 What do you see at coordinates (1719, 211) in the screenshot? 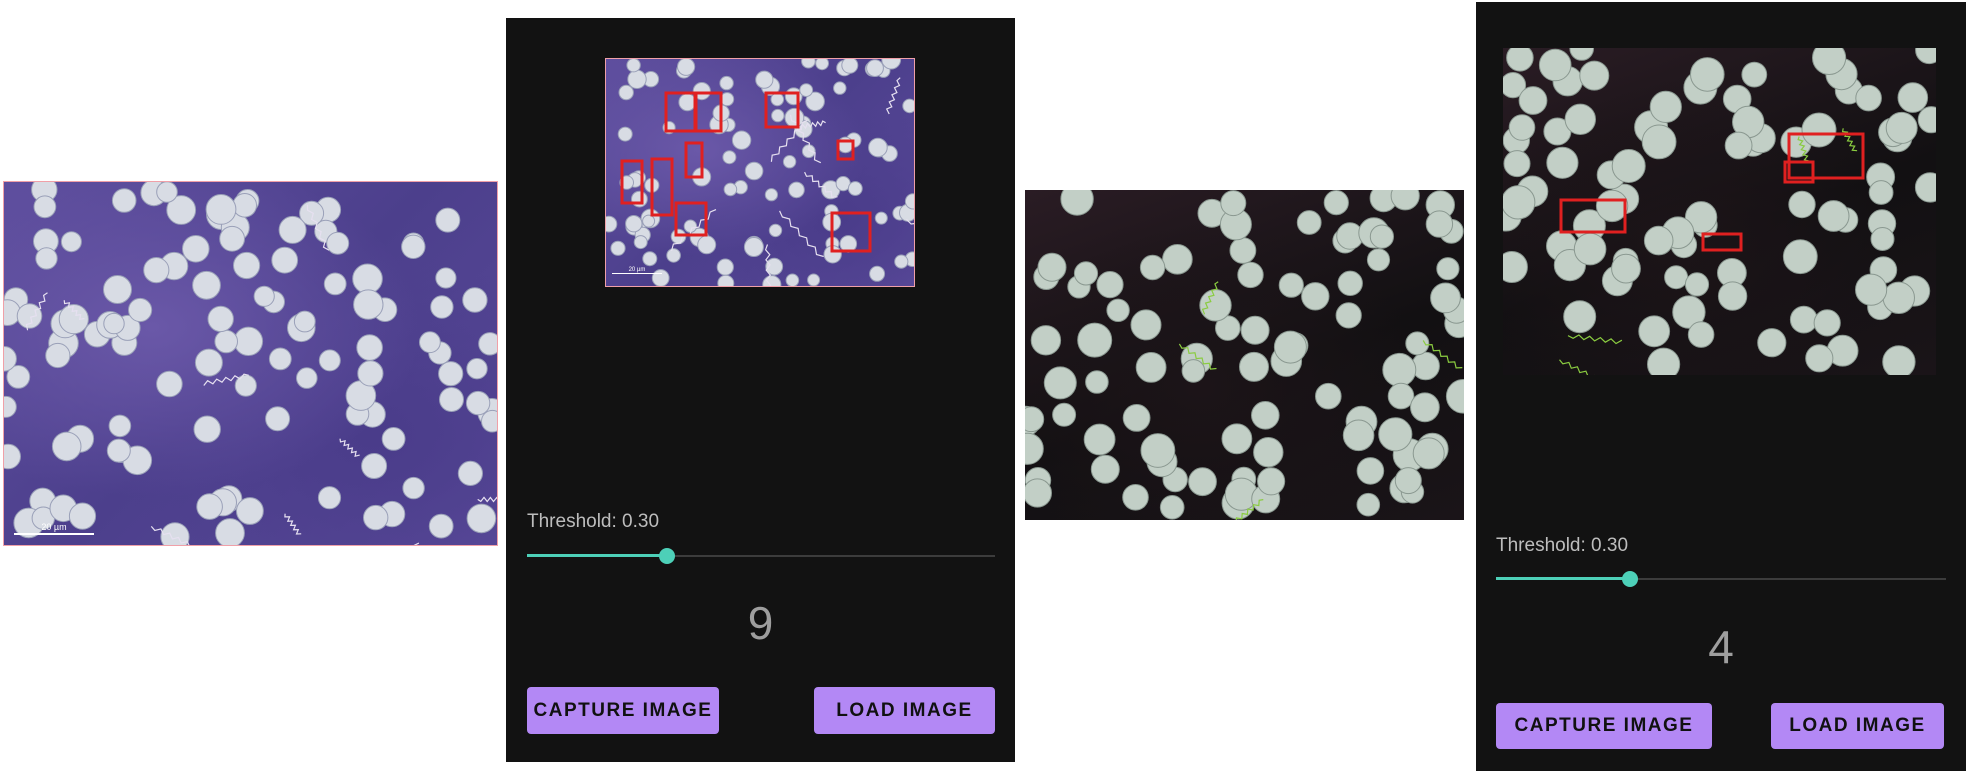
I see `preview-image` at bounding box center [1719, 211].